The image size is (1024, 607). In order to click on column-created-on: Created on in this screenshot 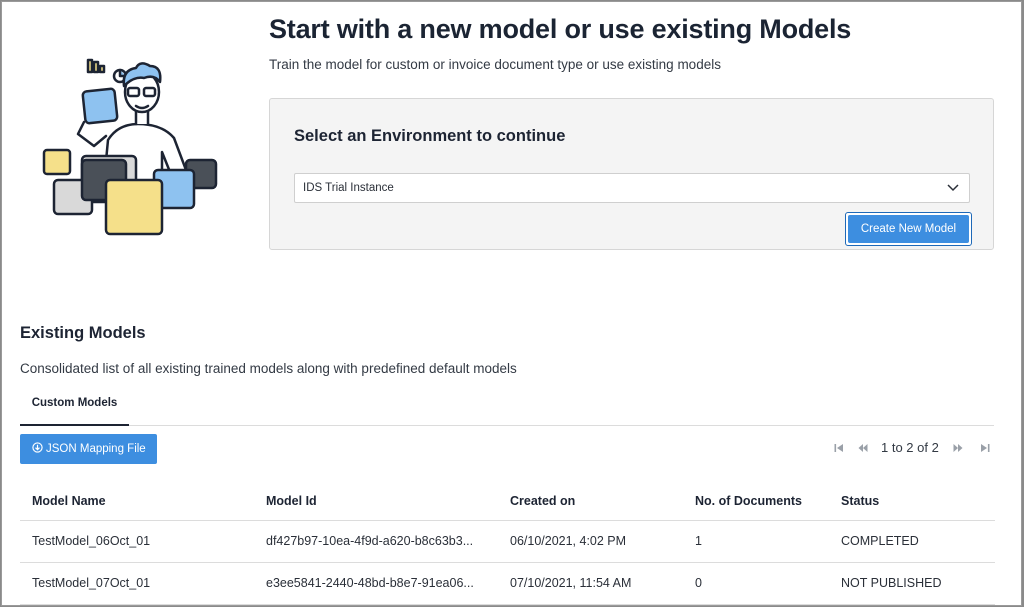, I will do `click(590, 501)`.